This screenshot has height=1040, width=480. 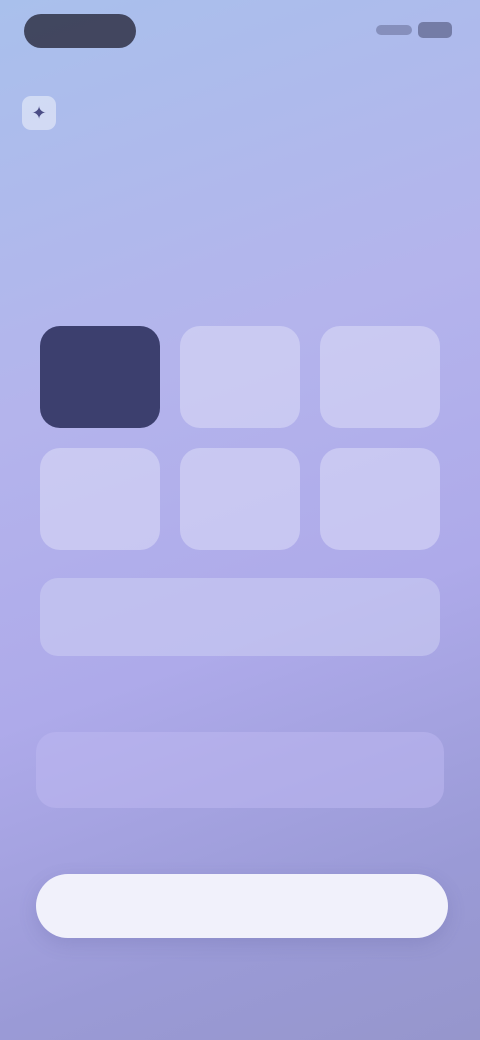 I want to click on sparkle-icon: ✦, so click(x=39, y=113).